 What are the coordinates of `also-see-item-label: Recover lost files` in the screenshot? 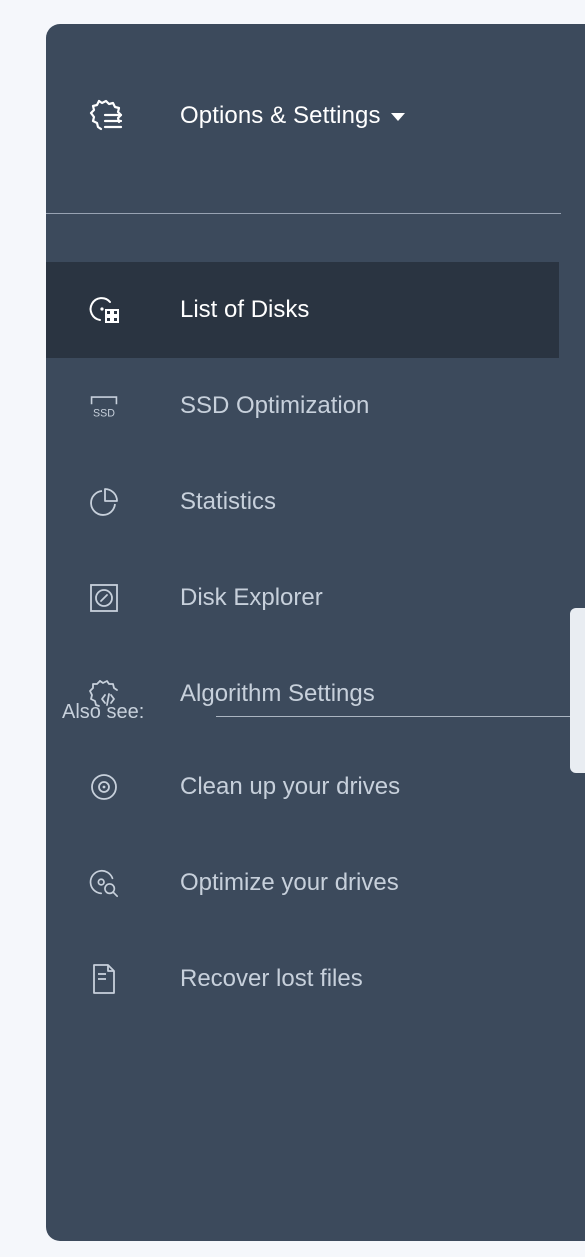 It's located at (271, 978).